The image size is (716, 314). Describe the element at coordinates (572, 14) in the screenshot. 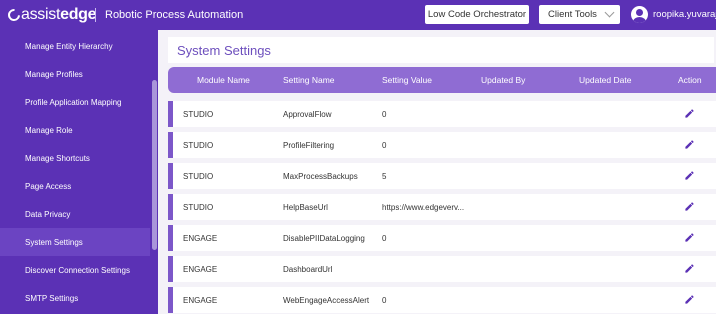

I see `client-tools-label: Client Tools` at that location.